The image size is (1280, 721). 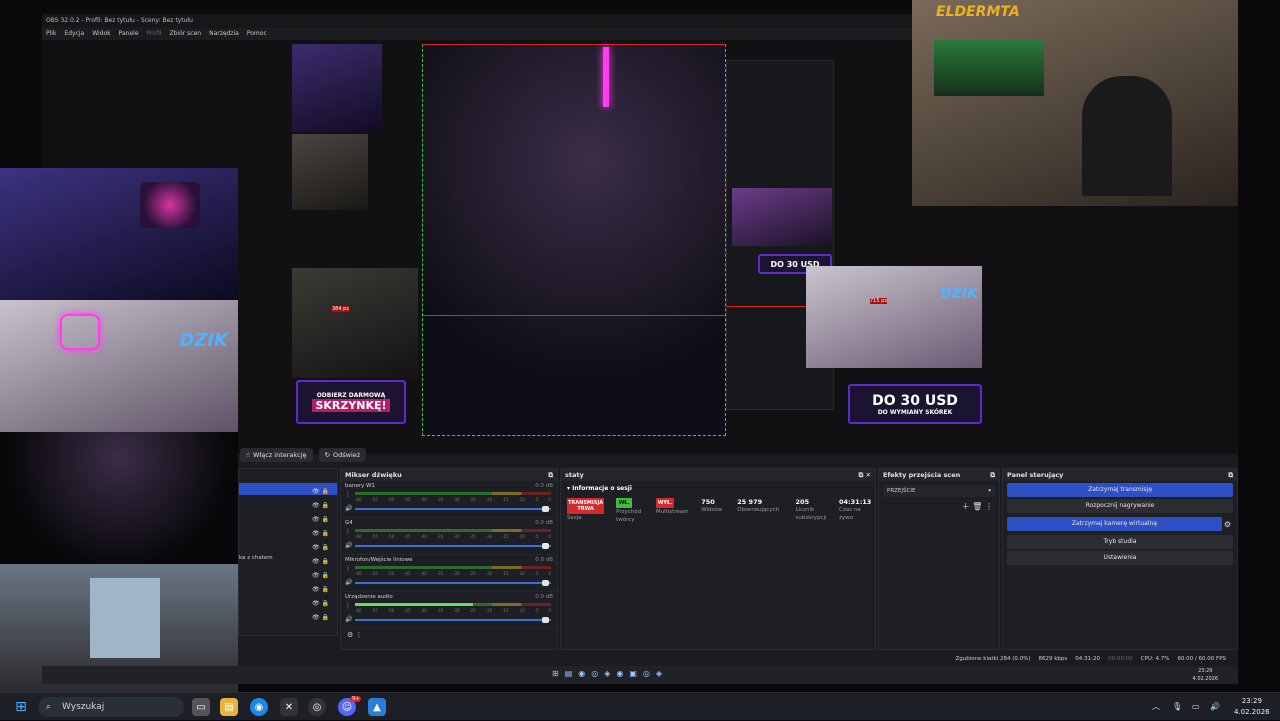 I want to click on settings-button: Ustawienia, so click(x=1120, y=558).